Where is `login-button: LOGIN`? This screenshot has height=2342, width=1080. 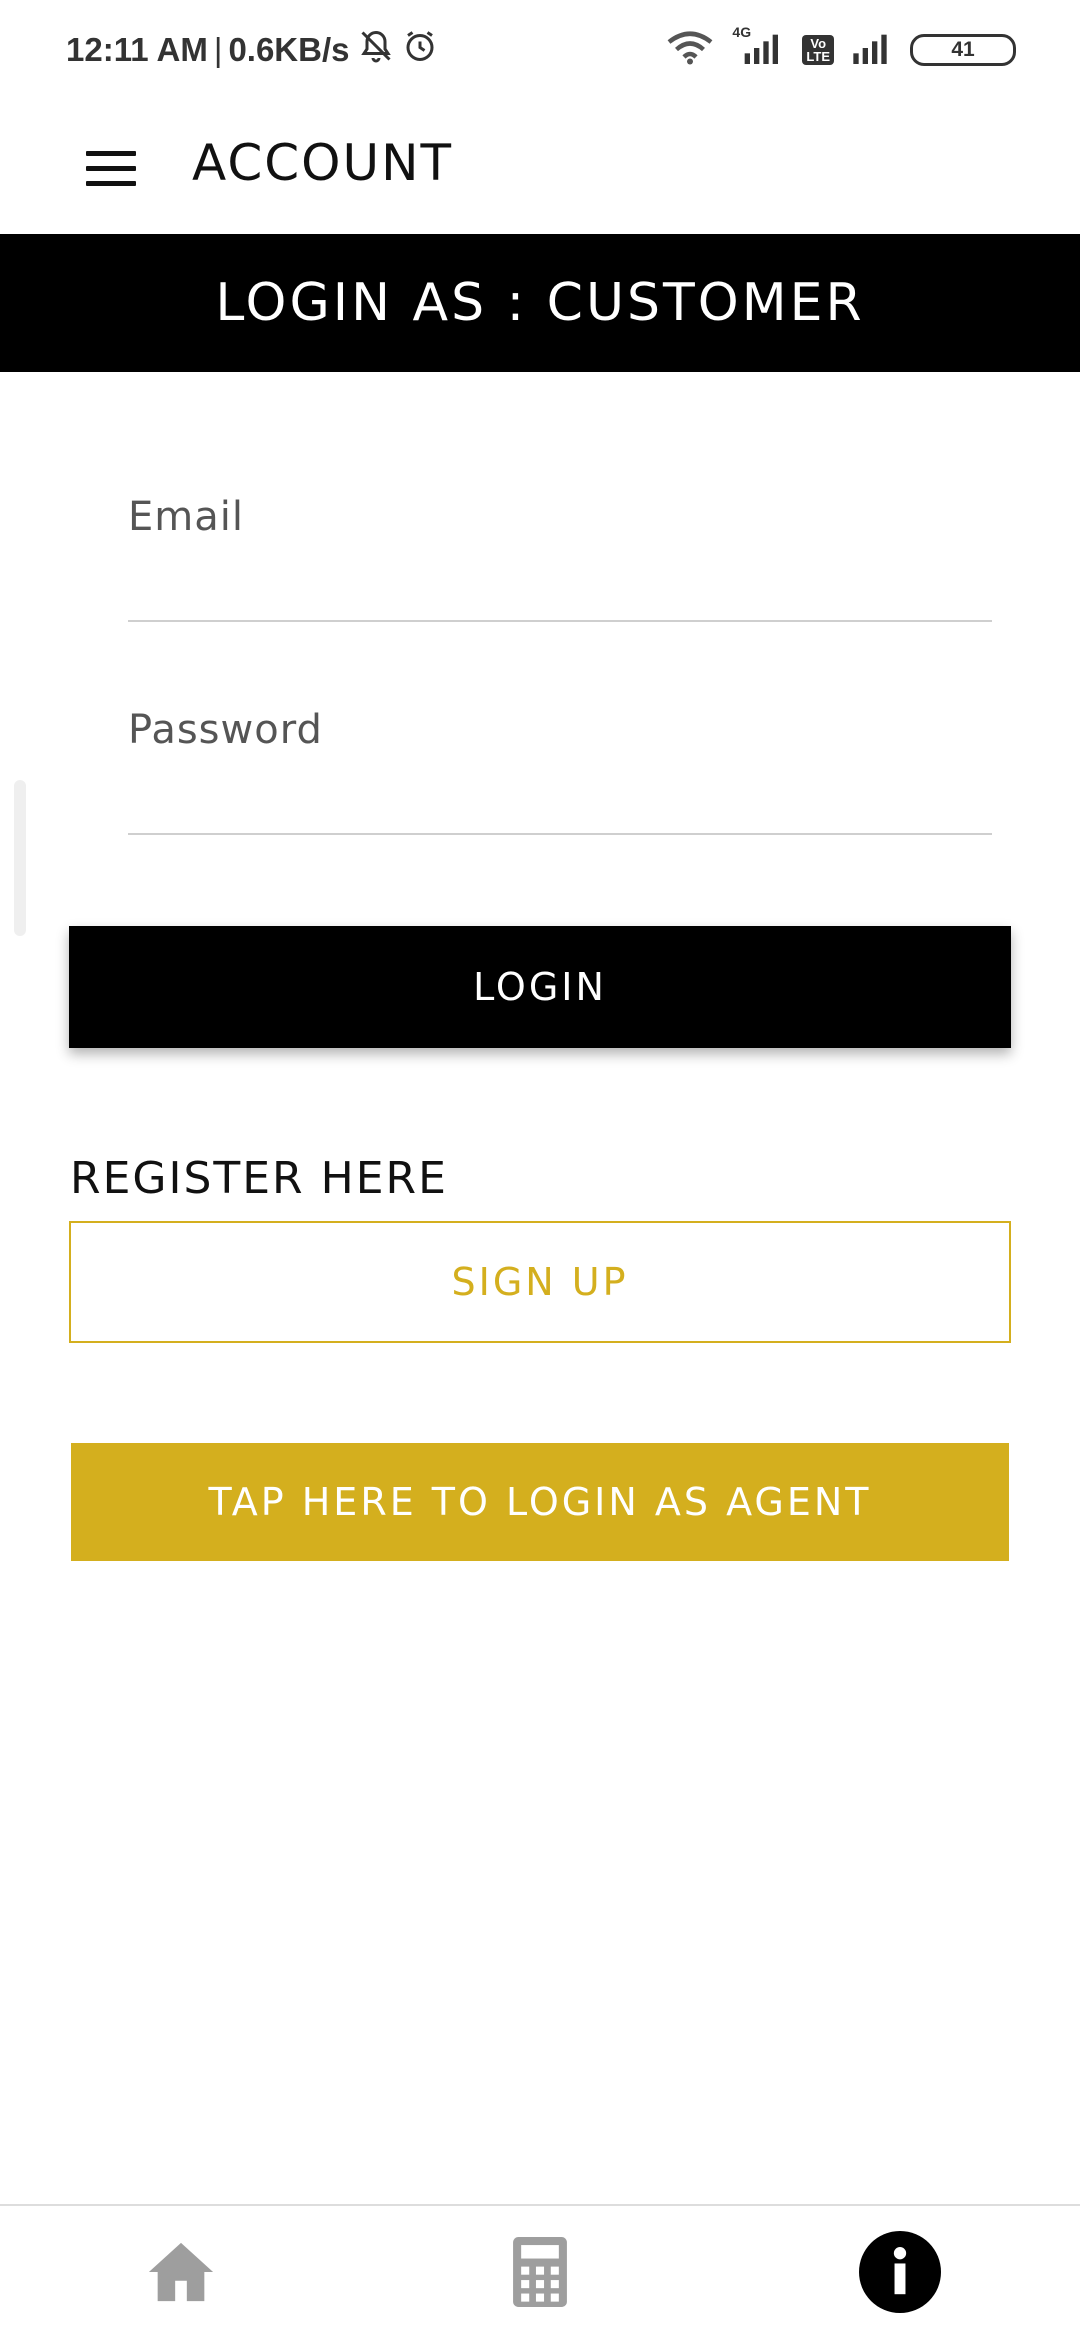
login-button: LOGIN is located at coordinates (540, 987).